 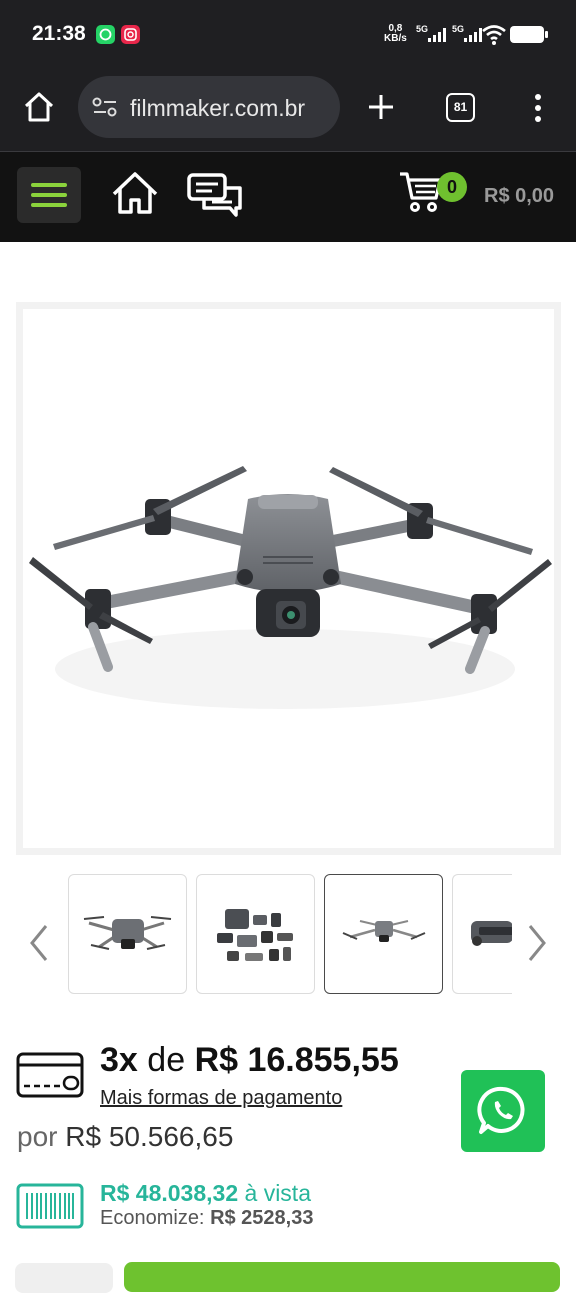 I want to click on status-bar: 21:38 0,8 KB/s 5G 5G, so click(x=288, y=34).